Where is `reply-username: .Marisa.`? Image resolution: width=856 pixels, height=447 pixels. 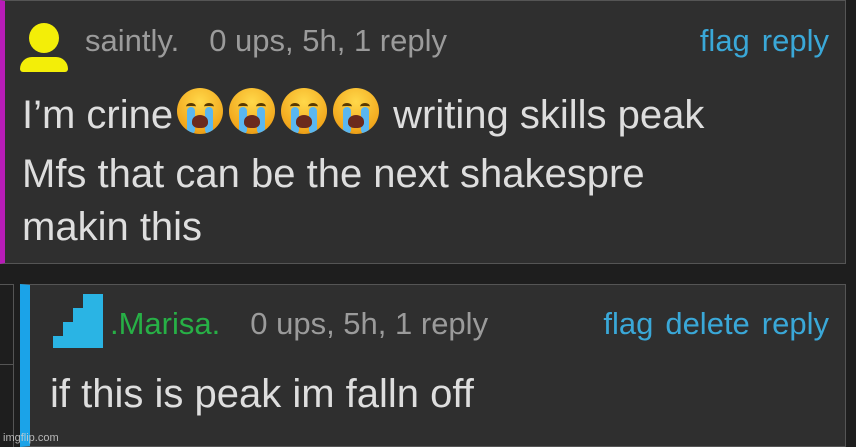
reply-username: .Marisa. is located at coordinates (165, 323).